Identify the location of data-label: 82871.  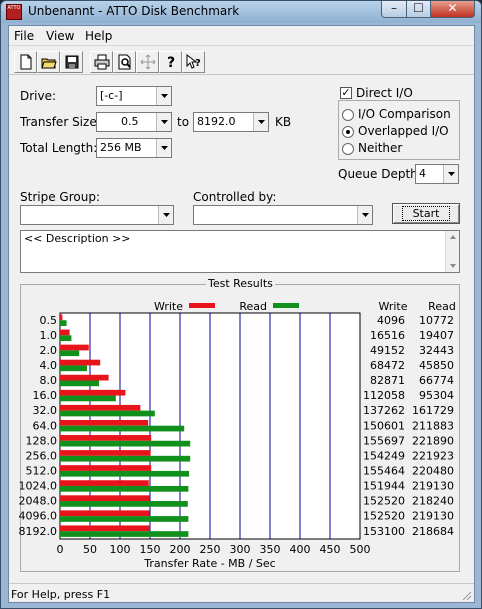
(387, 380).